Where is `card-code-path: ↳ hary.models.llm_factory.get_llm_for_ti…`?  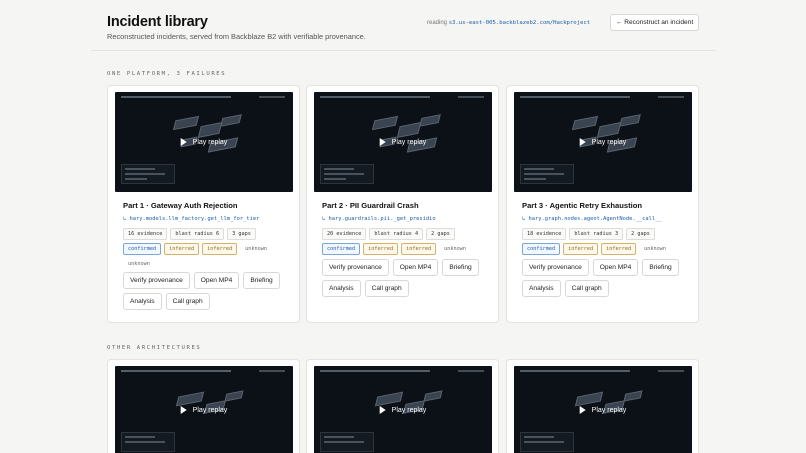 card-code-path: ↳ hary.models.llm_factory.get_llm_for_ti… is located at coordinates (191, 219).